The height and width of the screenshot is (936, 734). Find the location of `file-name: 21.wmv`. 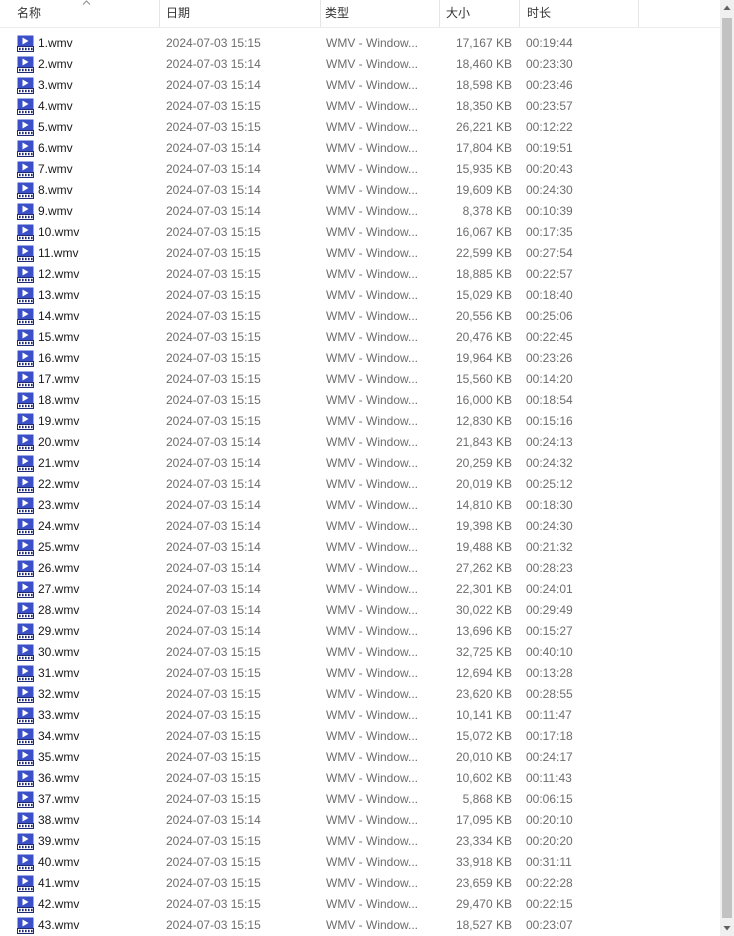

file-name: 21.wmv is located at coordinates (58, 463).